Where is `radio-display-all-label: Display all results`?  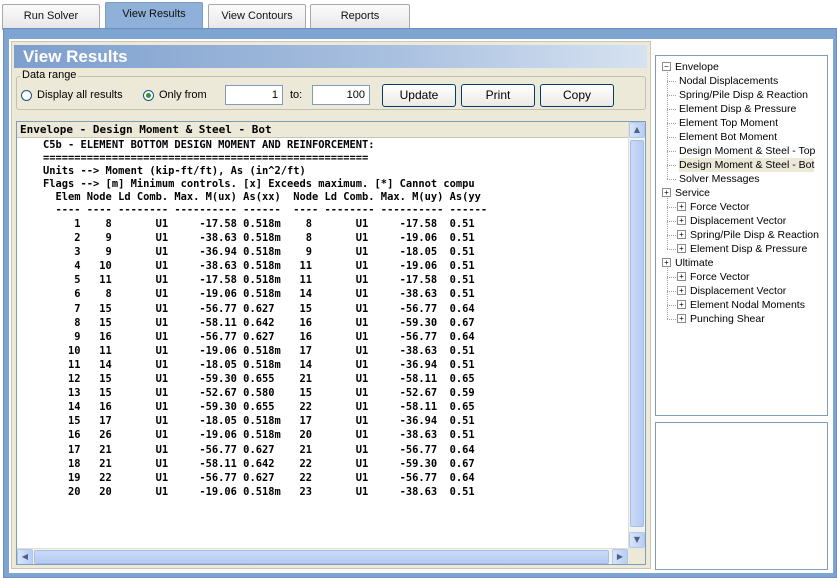
radio-display-all-label: Display all results is located at coordinates (80, 95).